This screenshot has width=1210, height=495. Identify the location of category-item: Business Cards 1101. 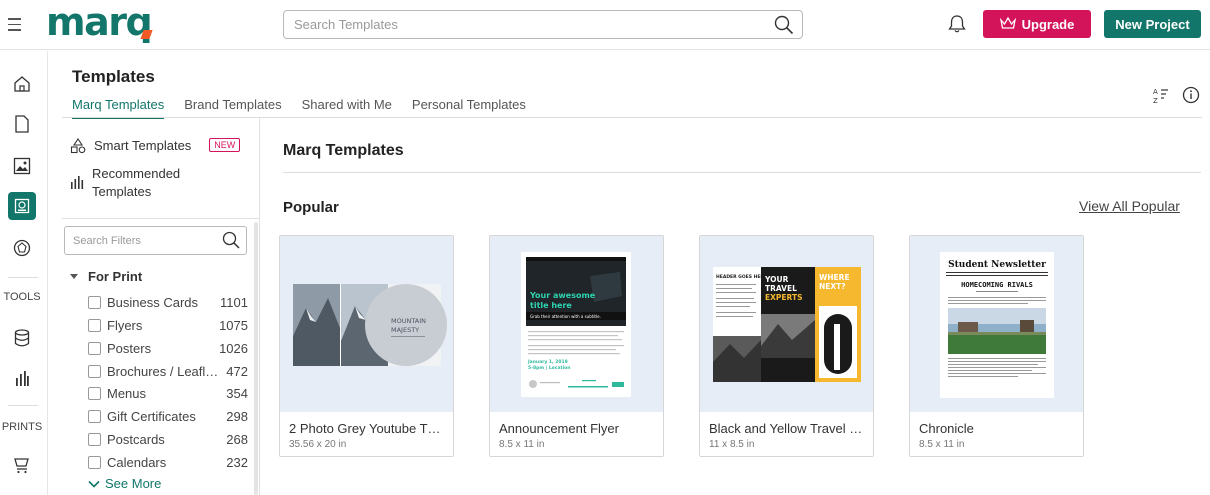
(168, 302).